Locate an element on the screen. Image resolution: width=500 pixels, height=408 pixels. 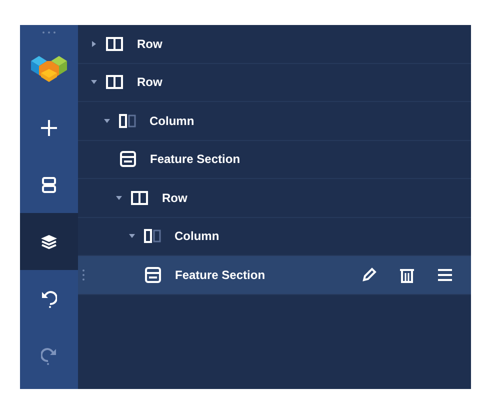
edit-icon is located at coordinates (369, 274).